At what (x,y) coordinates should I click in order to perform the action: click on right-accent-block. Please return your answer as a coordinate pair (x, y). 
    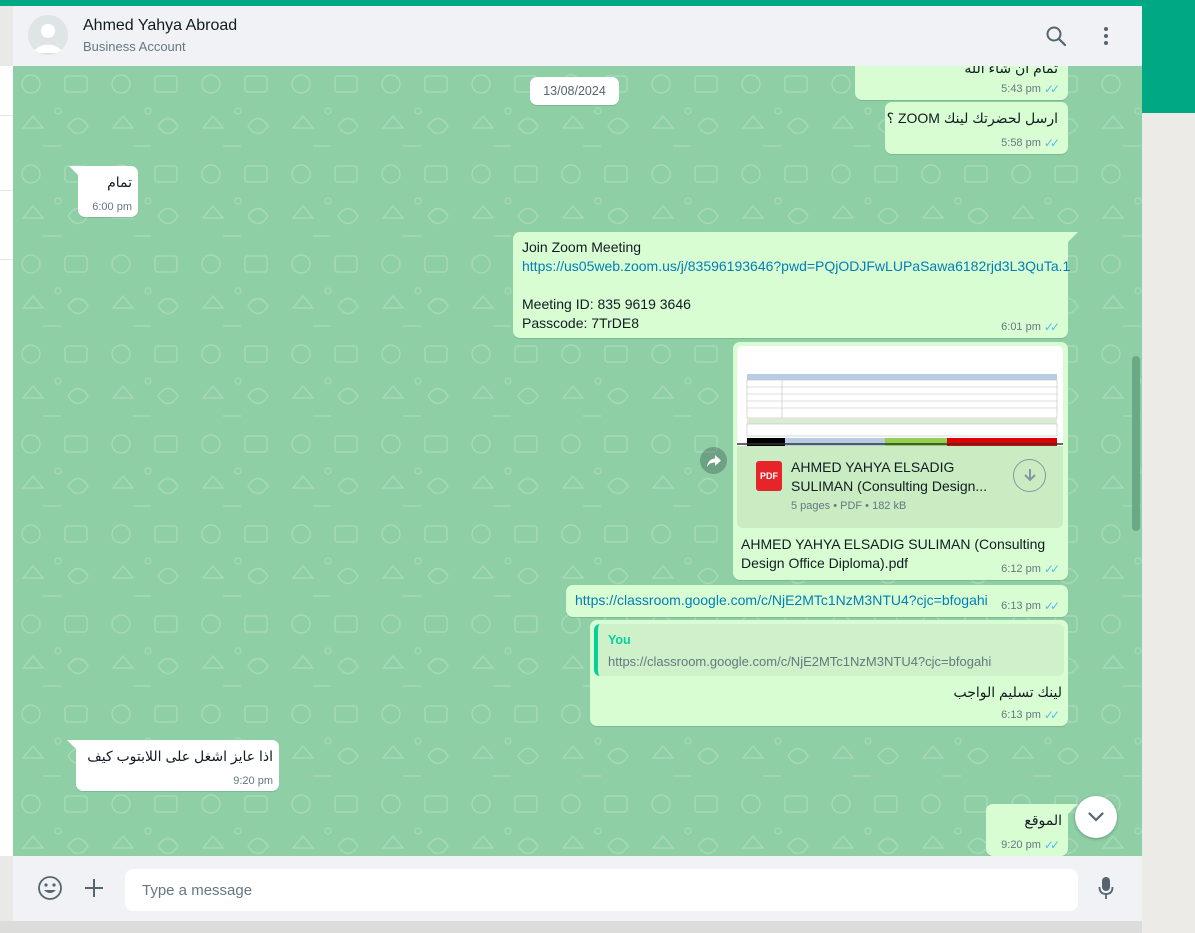
    Looking at the image, I should click on (1168, 59).